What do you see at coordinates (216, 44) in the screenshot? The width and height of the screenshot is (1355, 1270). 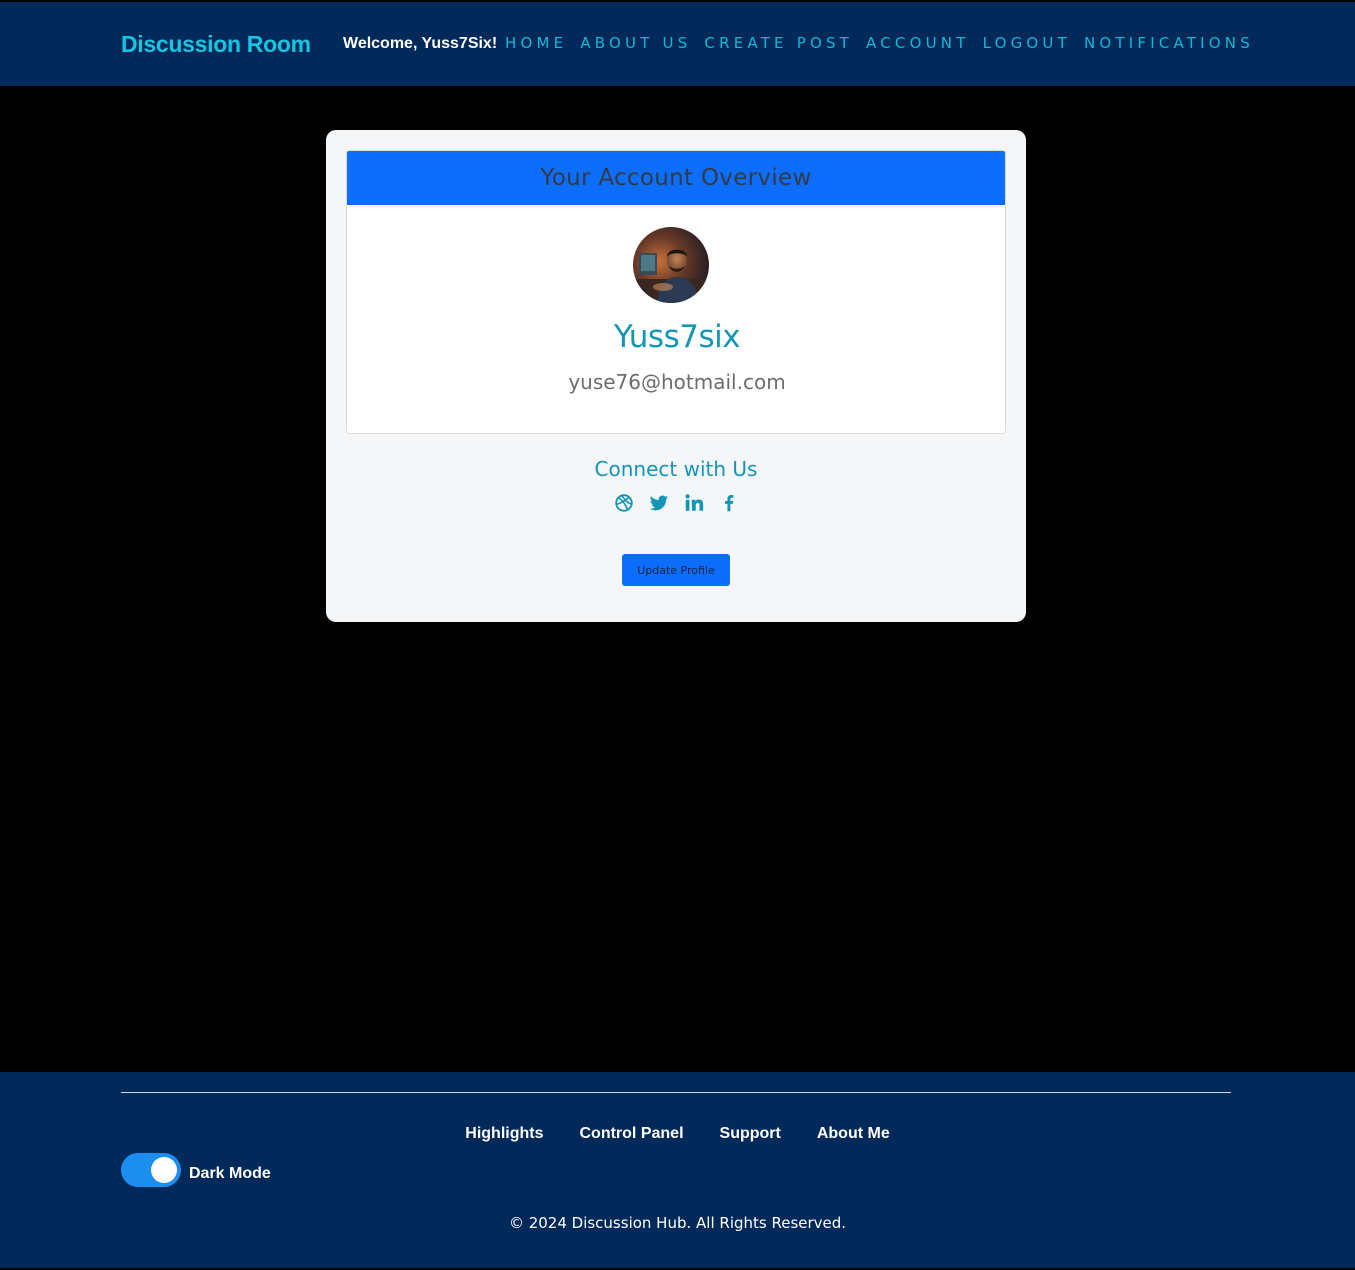 I see `brand-logo: Discussion Room` at bounding box center [216, 44].